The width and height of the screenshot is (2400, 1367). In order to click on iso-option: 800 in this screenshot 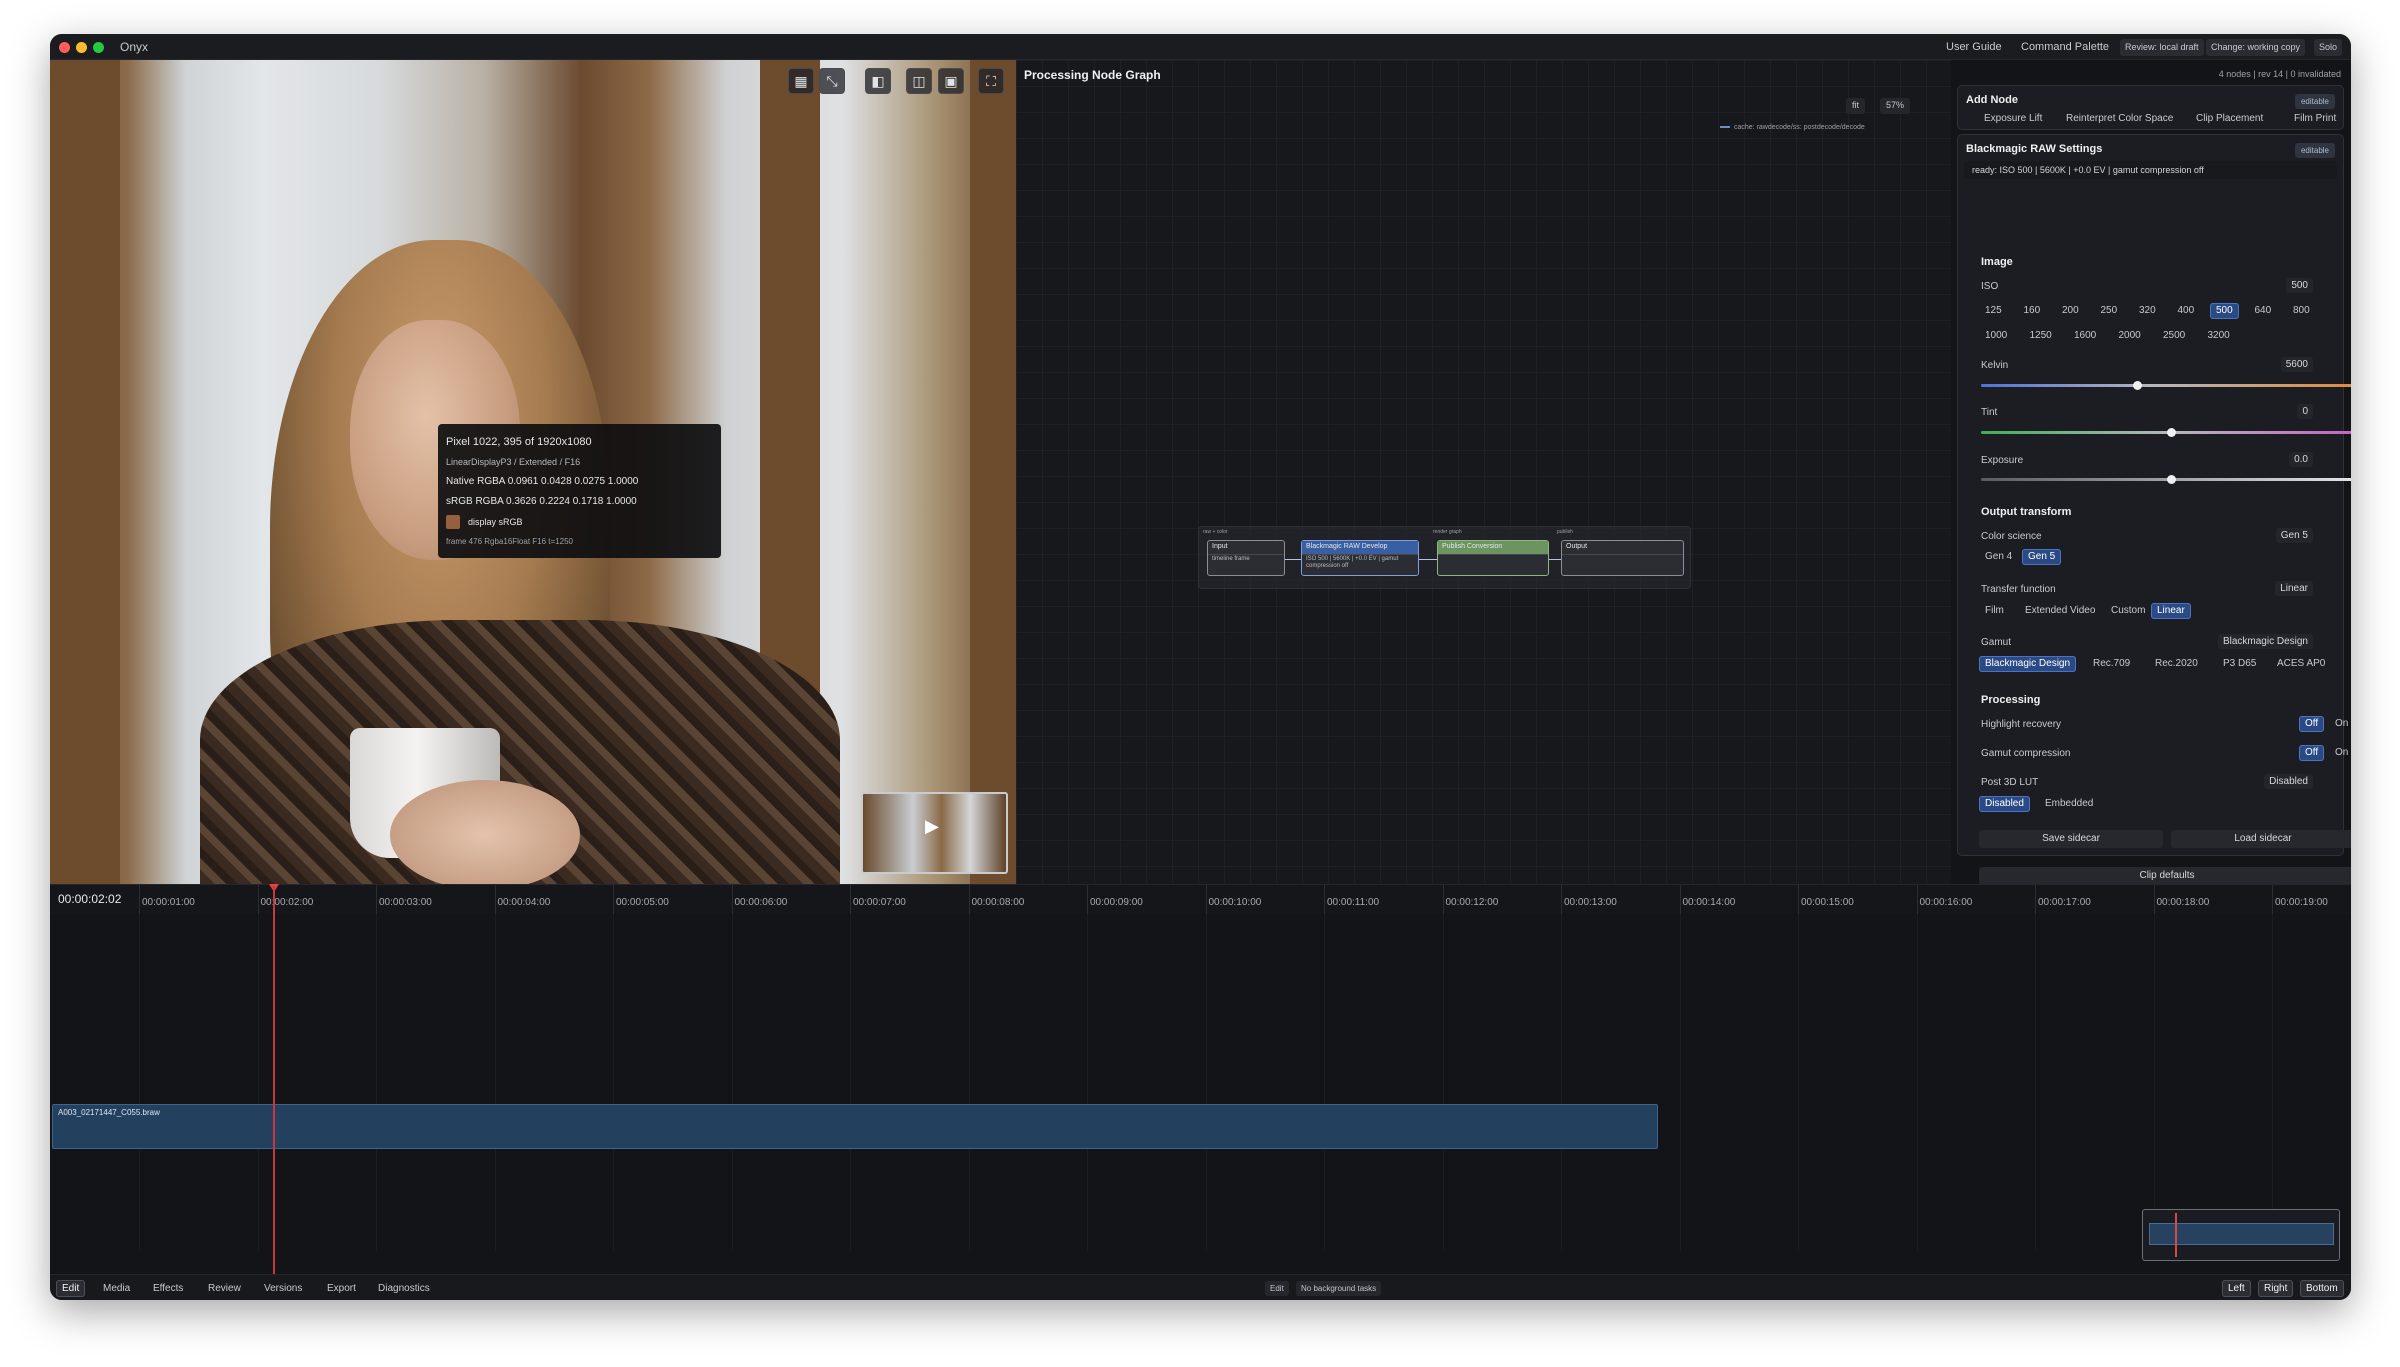, I will do `click(2301, 311)`.